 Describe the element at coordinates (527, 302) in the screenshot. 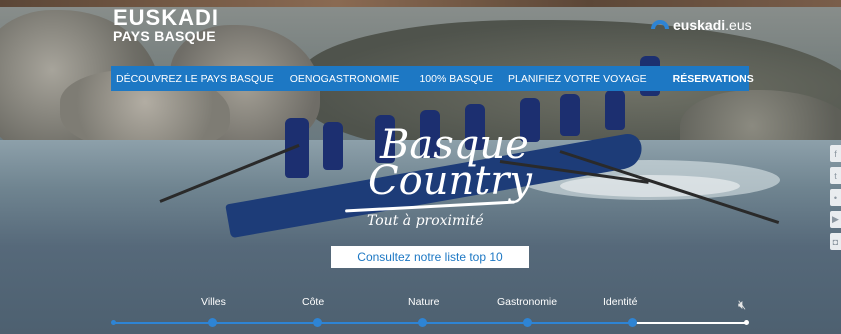

I see `timeline-item-gastronomie: Gastronomie` at that location.